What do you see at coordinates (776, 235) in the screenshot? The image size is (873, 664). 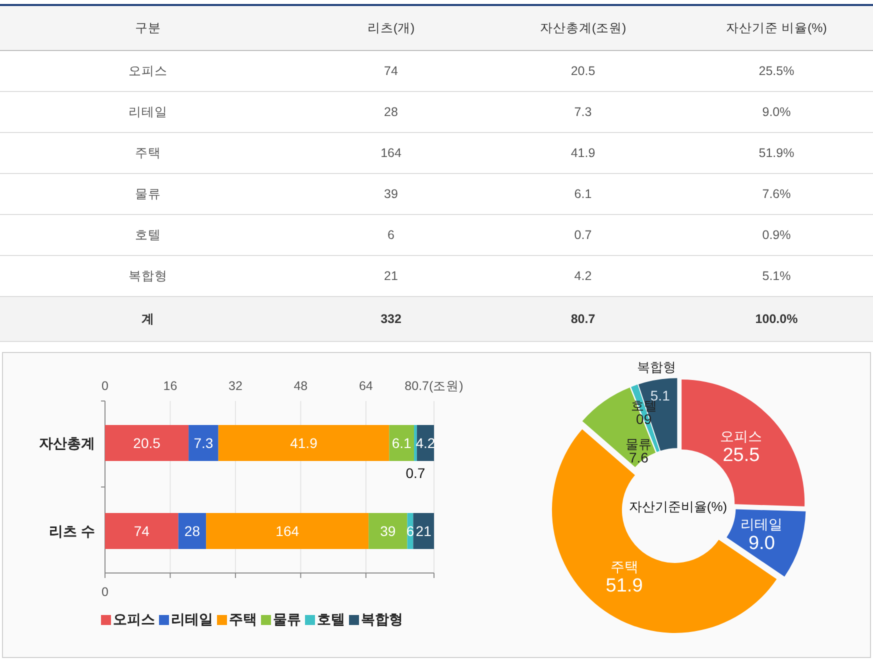 I see `table-cell-text: 0.9%` at bounding box center [776, 235].